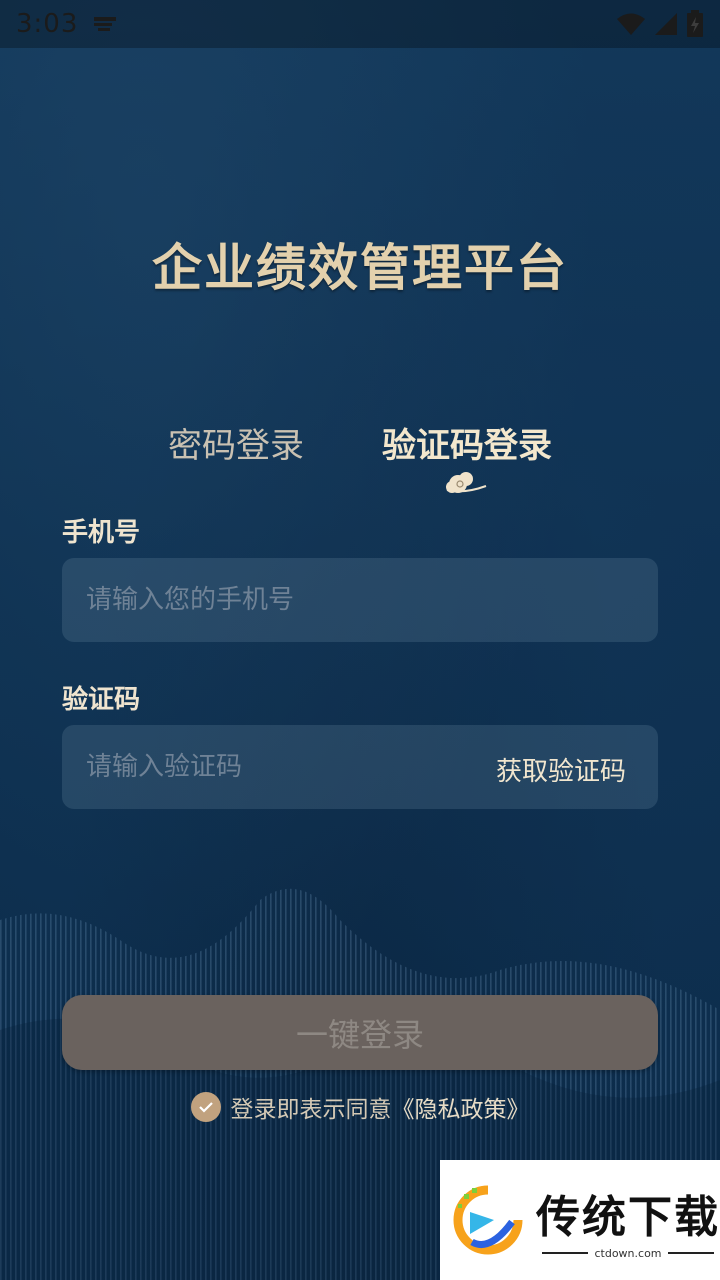  What do you see at coordinates (467, 442) in the screenshot?
I see `tab-sms-login: 验证码登录` at bounding box center [467, 442].